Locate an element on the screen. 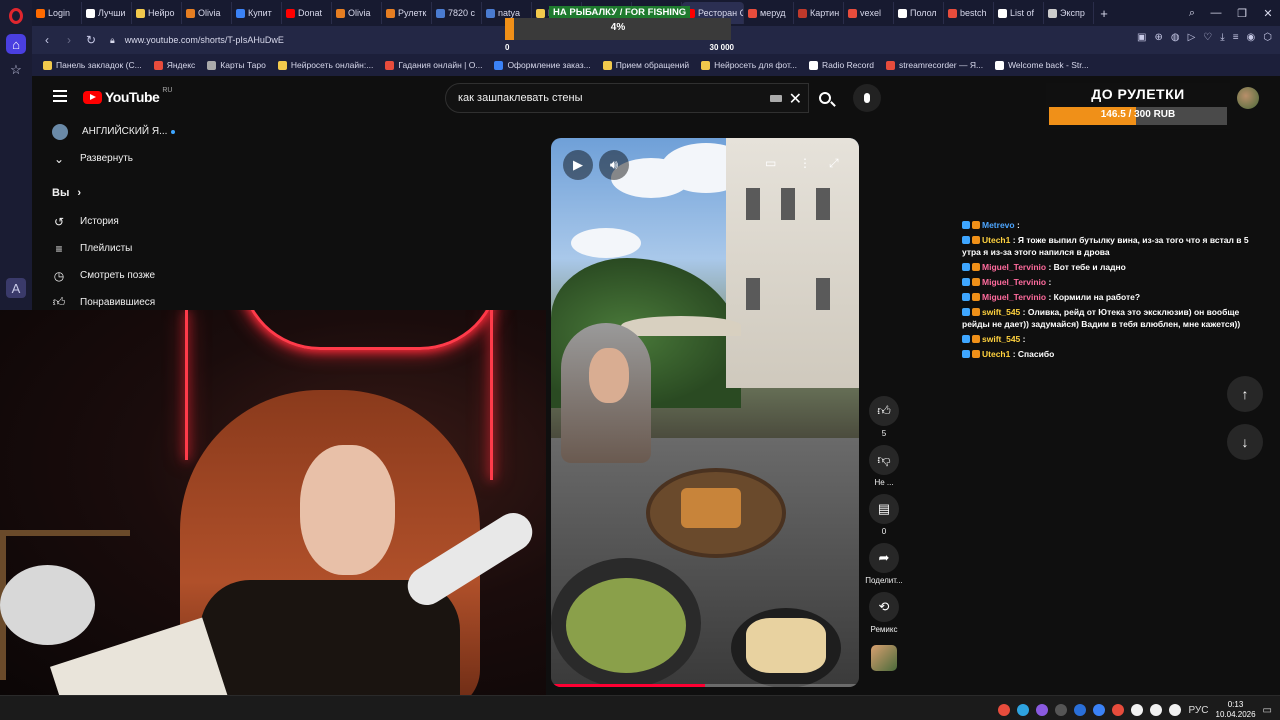  wifi-tray-icon is located at coordinates (1156, 710).